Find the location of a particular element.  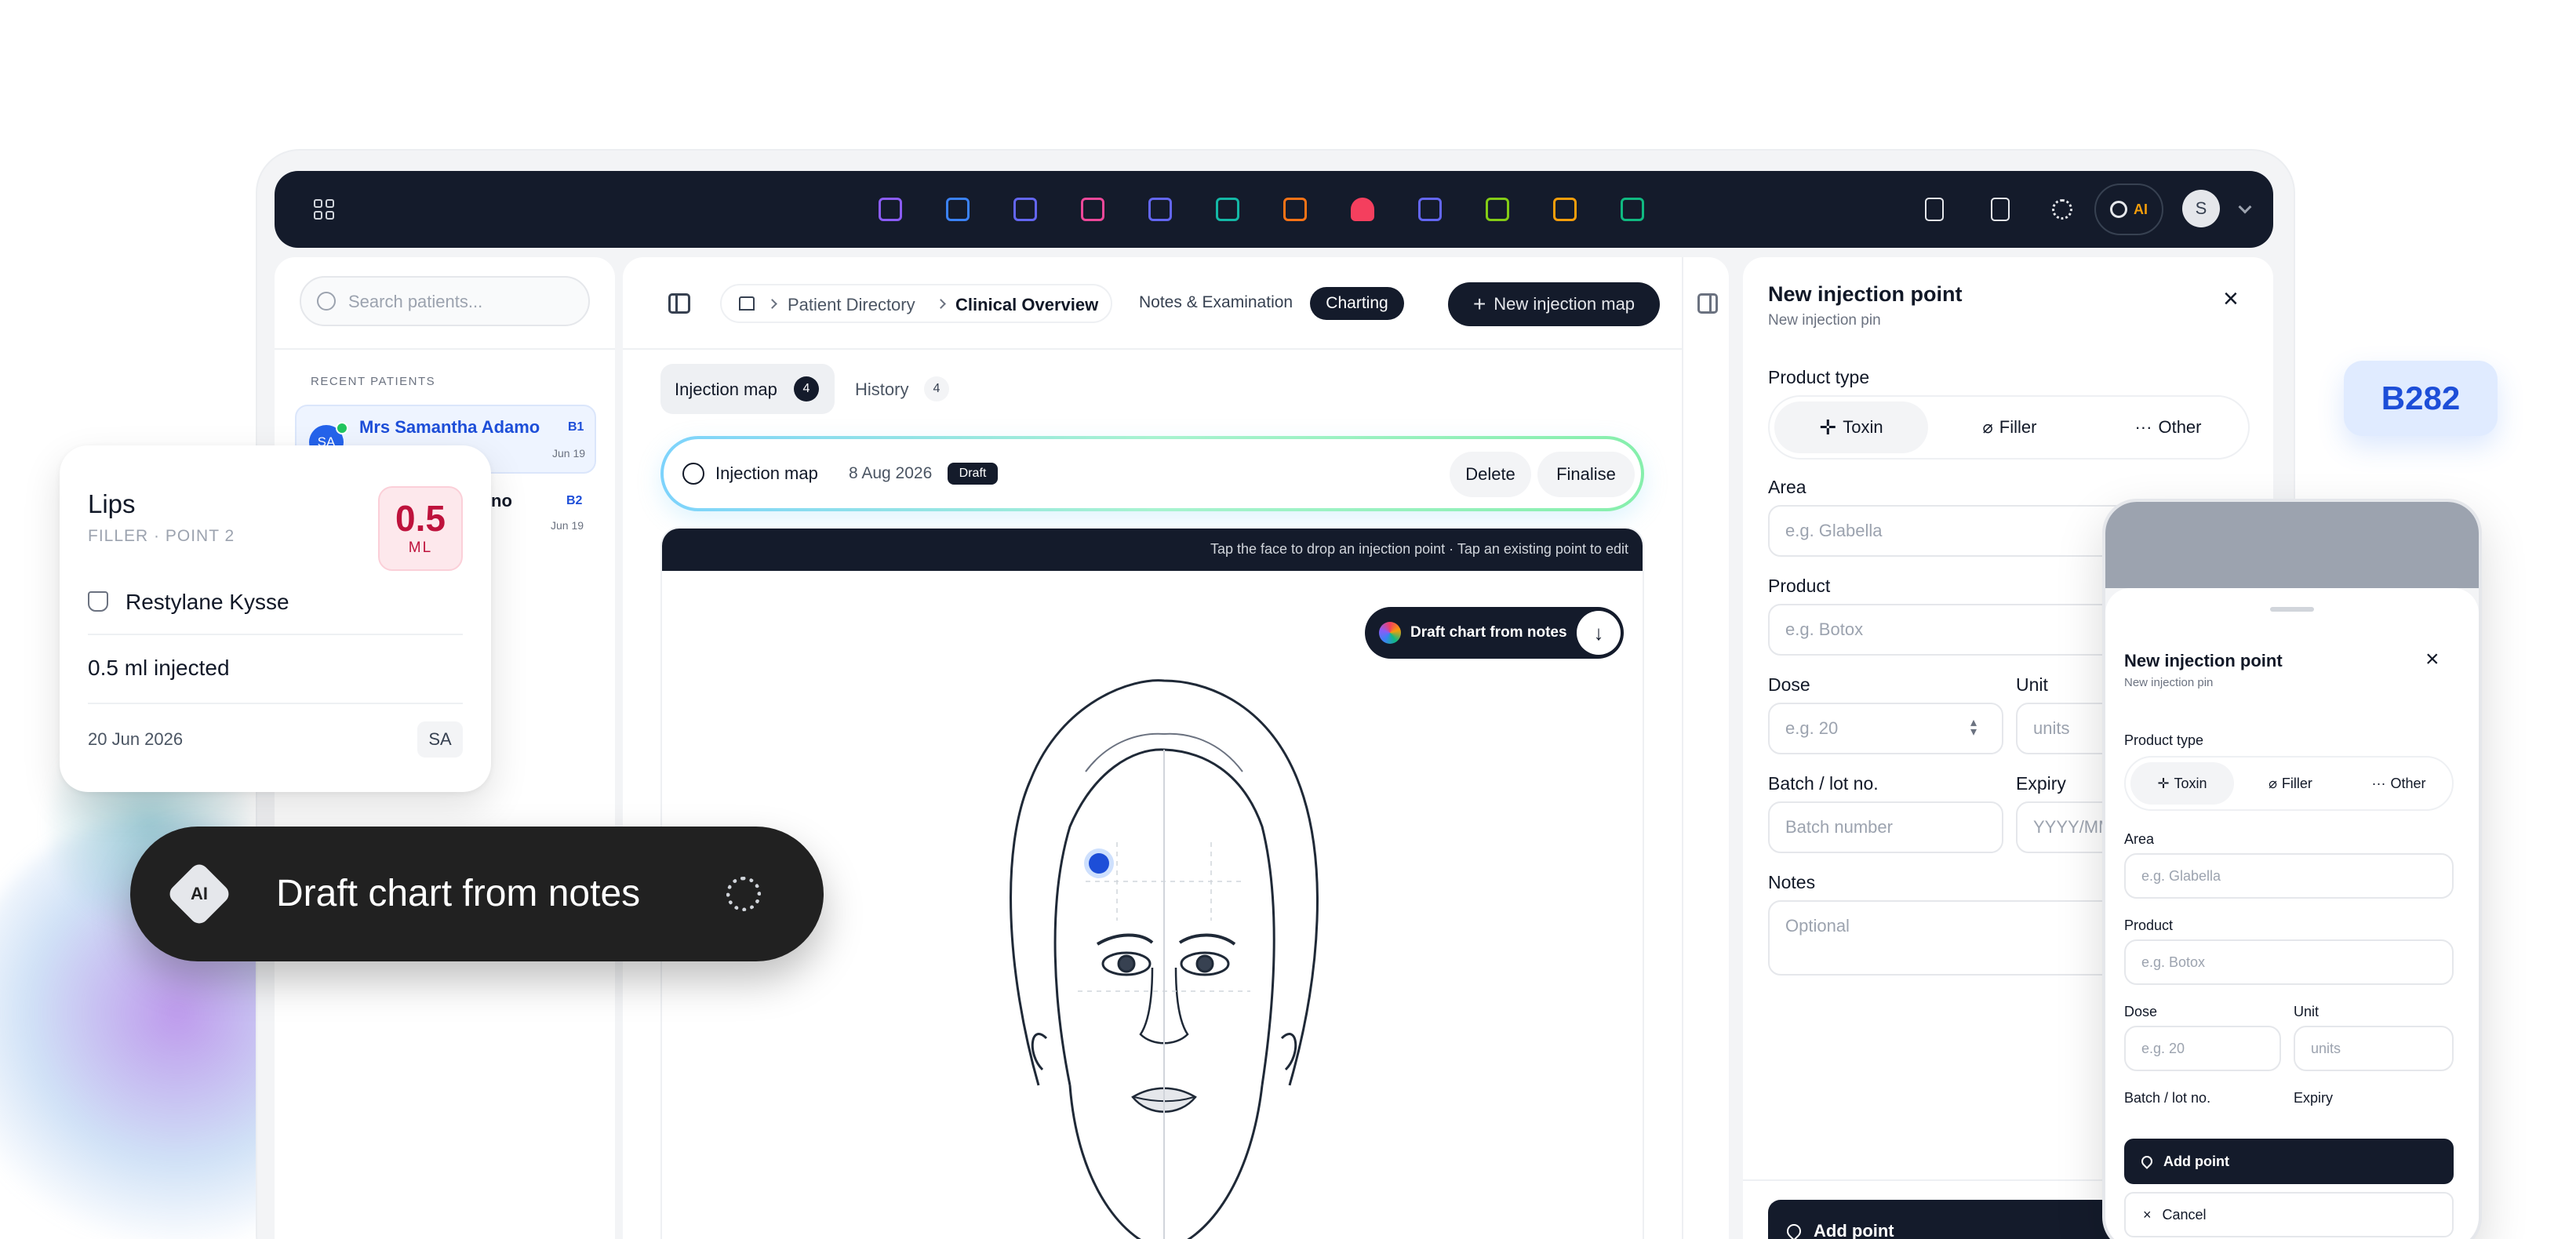

calendar-icon is located at coordinates (1430, 209).